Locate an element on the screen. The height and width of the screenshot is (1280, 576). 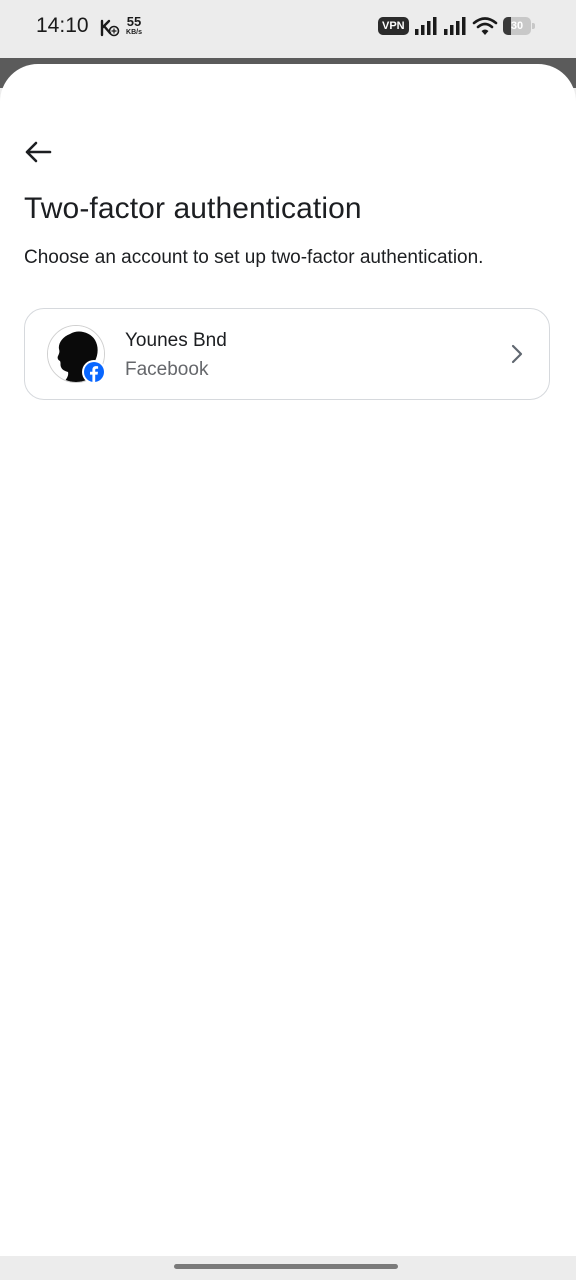
vpn-badge: VPN is located at coordinates (393, 26).